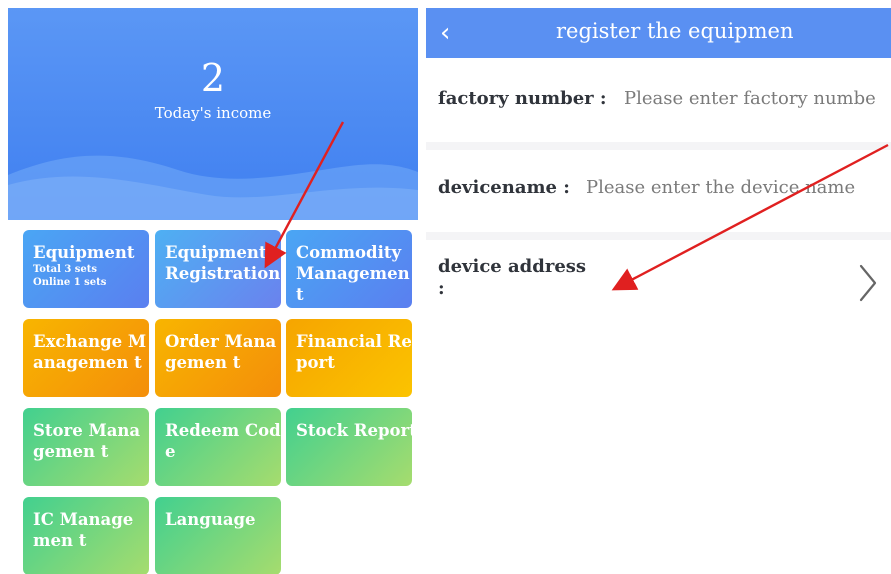 The width and height of the screenshot is (891, 574). What do you see at coordinates (868, 283) in the screenshot?
I see `chevron-right-icon` at bounding box center [868, 283].